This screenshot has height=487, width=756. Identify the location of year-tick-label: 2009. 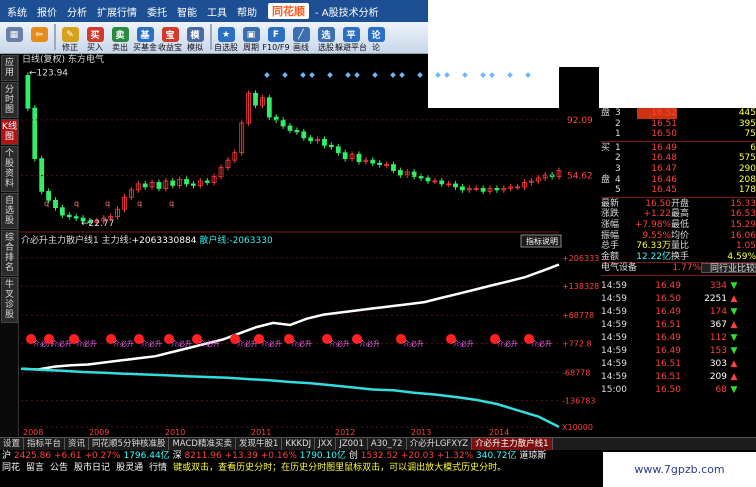
(99, 432).